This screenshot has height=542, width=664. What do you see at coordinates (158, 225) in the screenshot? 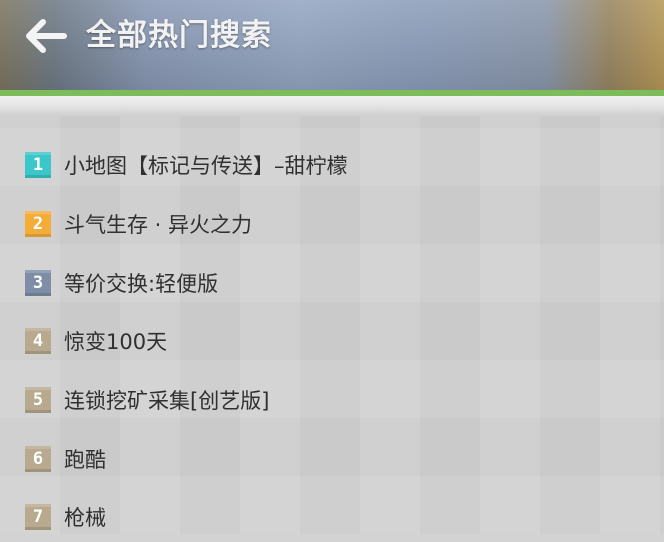
I see `item-label: 斗气生存 · 异火之力` at bounding box center [158, 225].